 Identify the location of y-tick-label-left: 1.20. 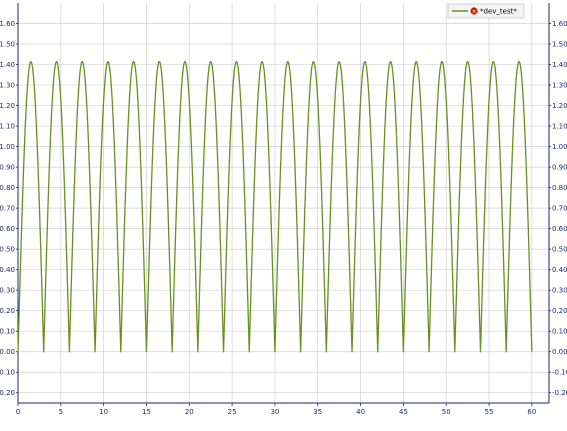
(7, 106).